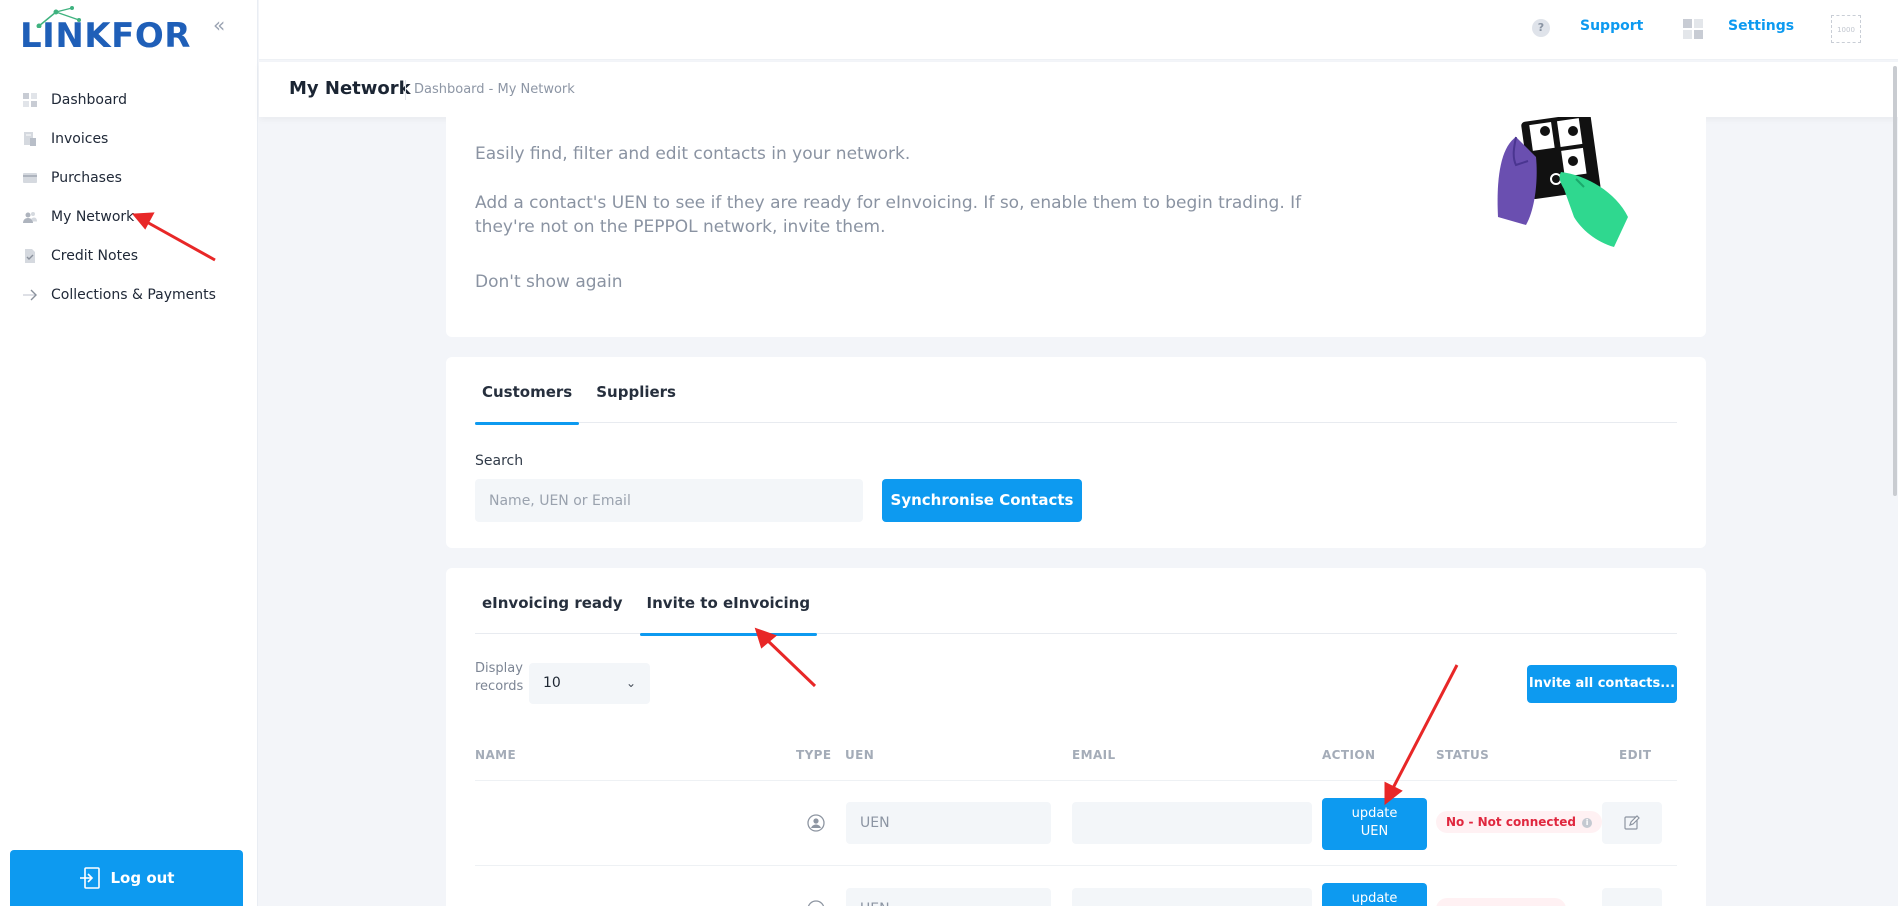 The height and width of the screenshot is (906, 1898). Describe the element at coordinates (728, 612) in the screenshot. I see `tab-invite-to-einvoicing: Invite to eInvoicing` at that location.